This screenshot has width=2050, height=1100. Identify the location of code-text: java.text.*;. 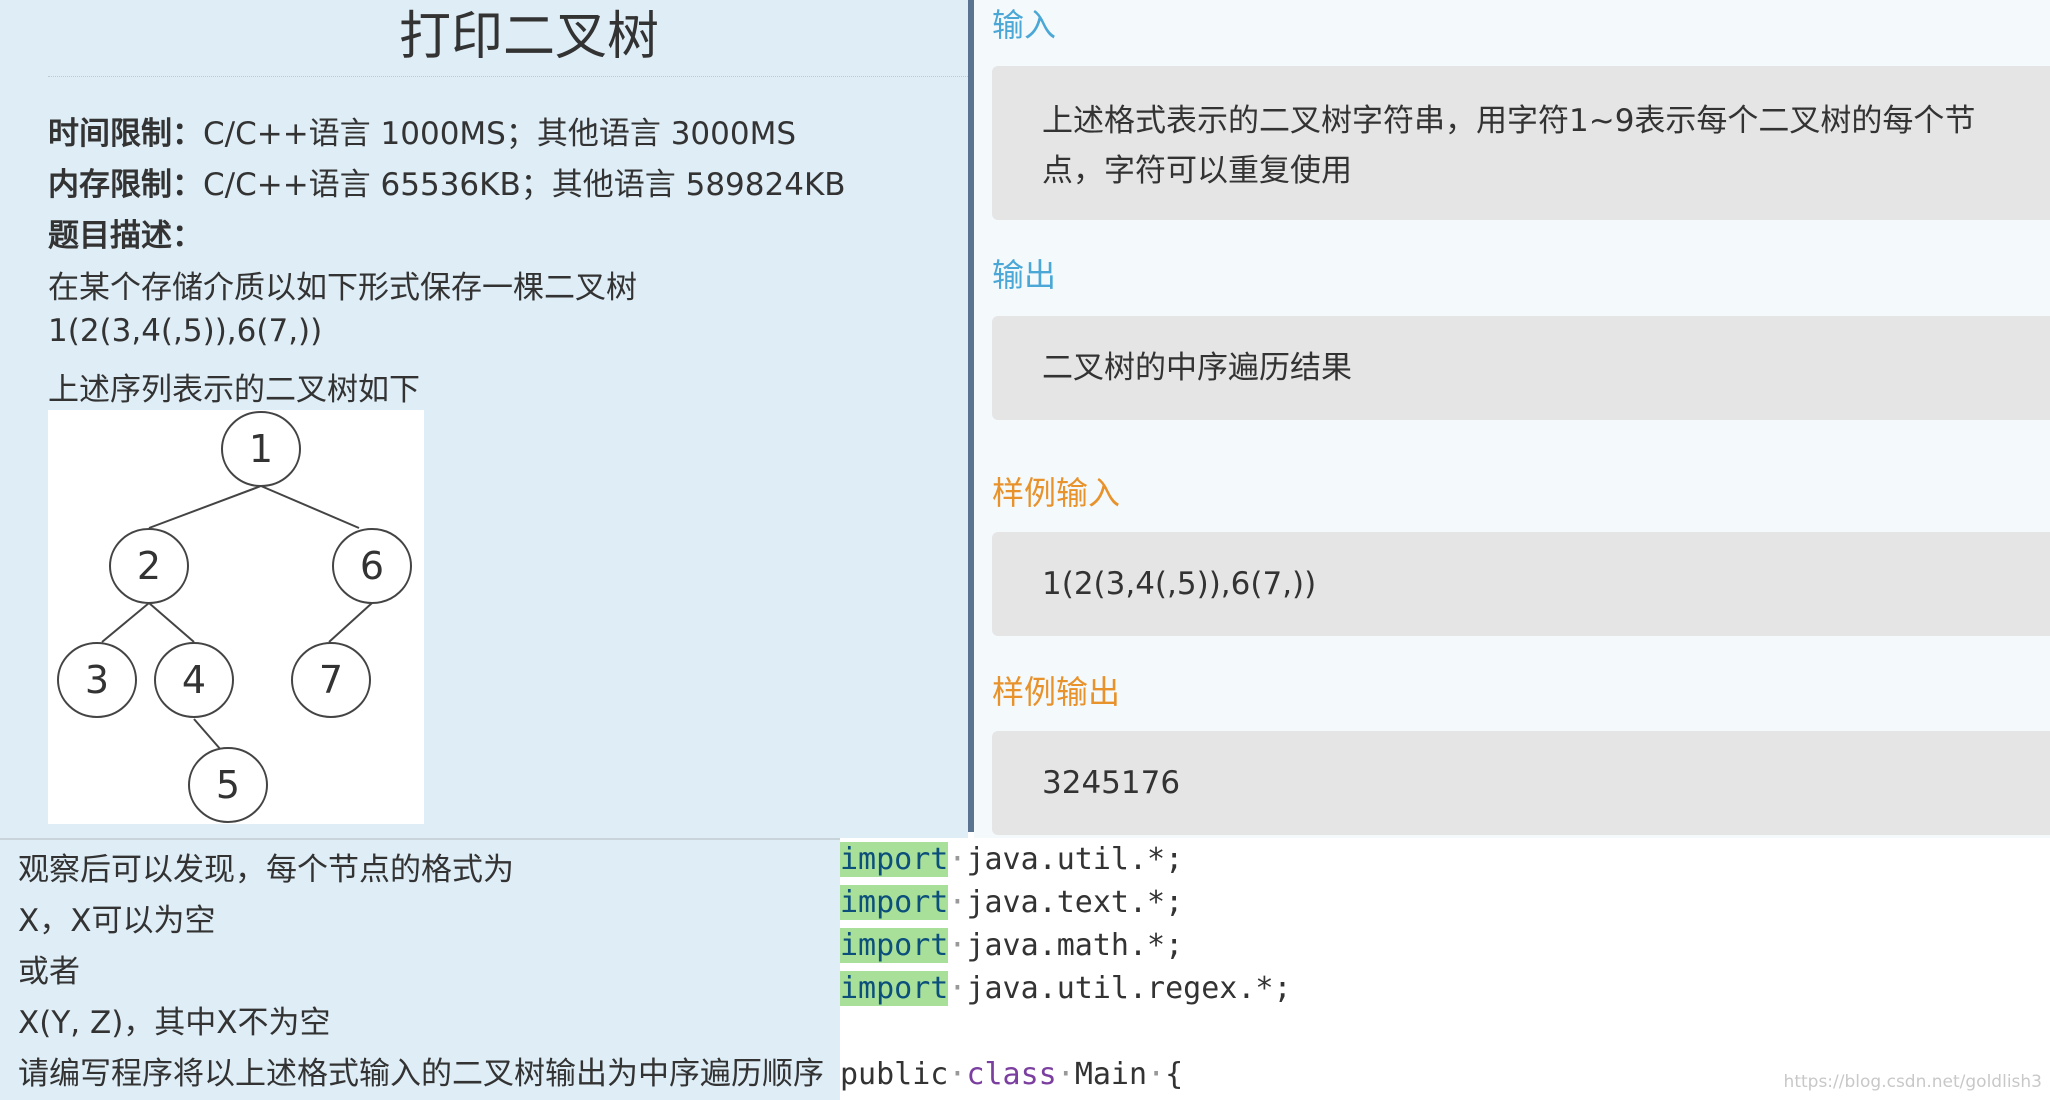
(1075, 902).